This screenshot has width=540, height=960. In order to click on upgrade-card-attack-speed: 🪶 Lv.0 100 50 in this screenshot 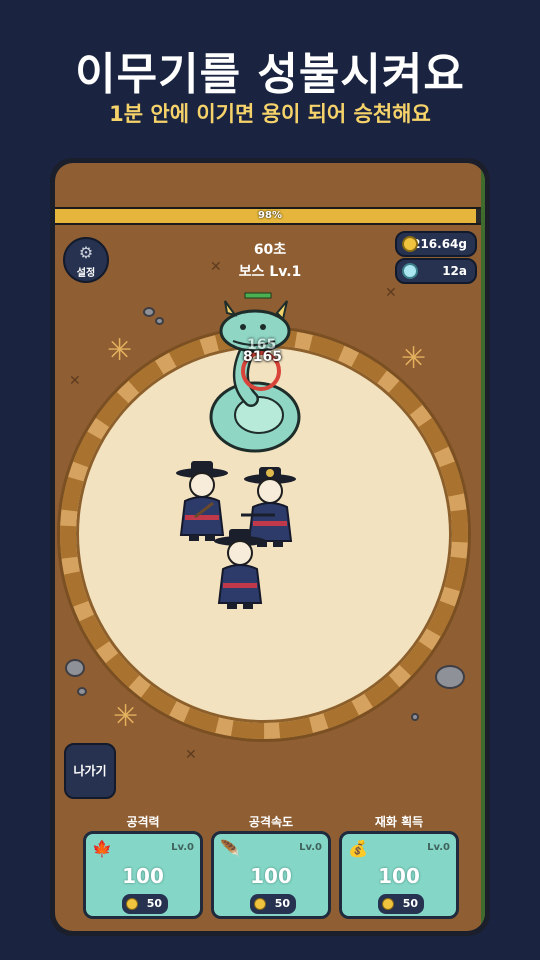, I will do `click(271, 875)`.